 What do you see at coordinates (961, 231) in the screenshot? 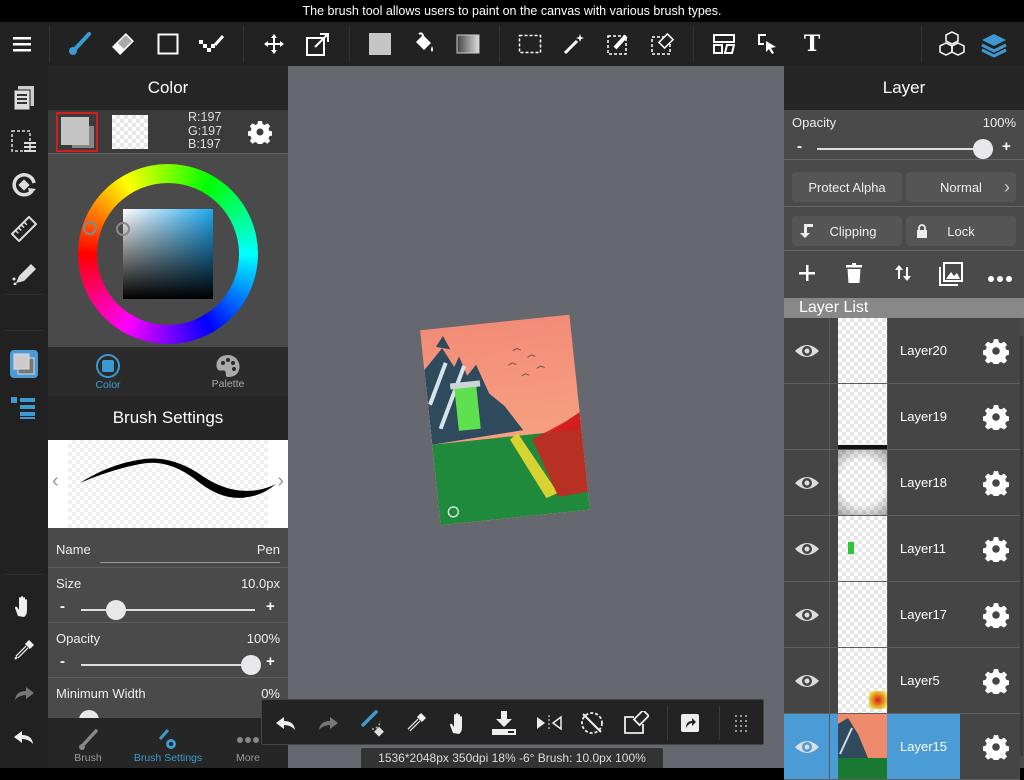
I see `lock-button: Lock` at bounding box center [961, 231].